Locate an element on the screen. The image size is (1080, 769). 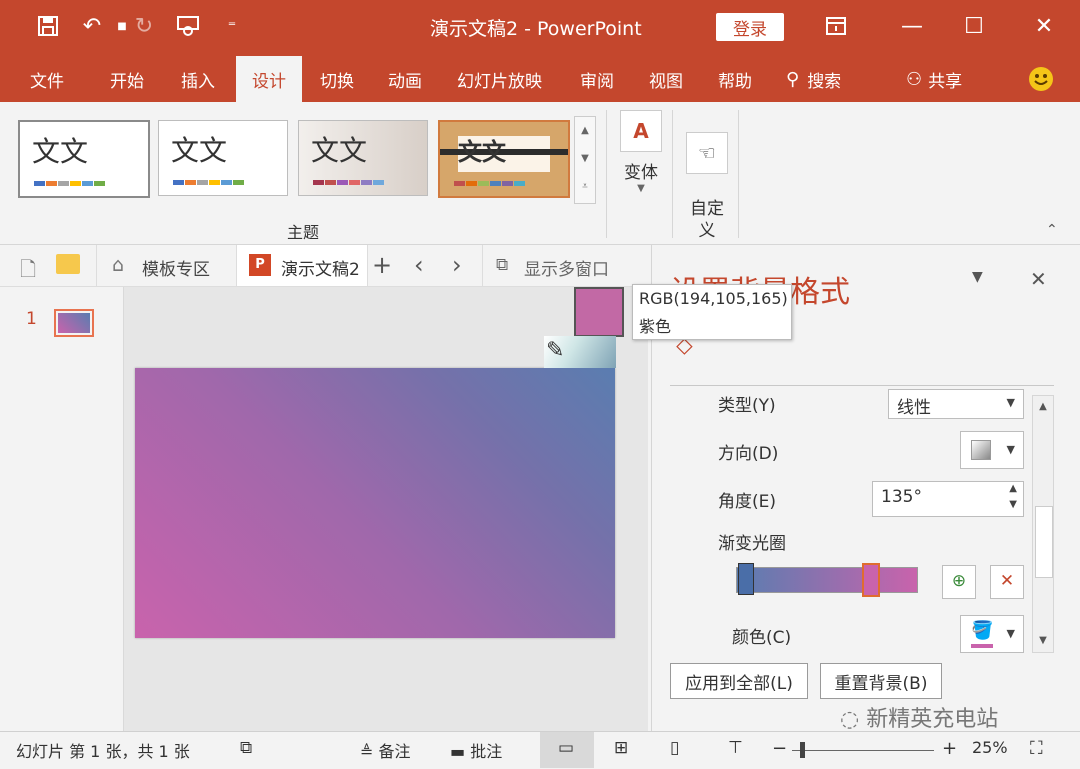
maximize-icon: ☐ is located at coordinates (974, 26).